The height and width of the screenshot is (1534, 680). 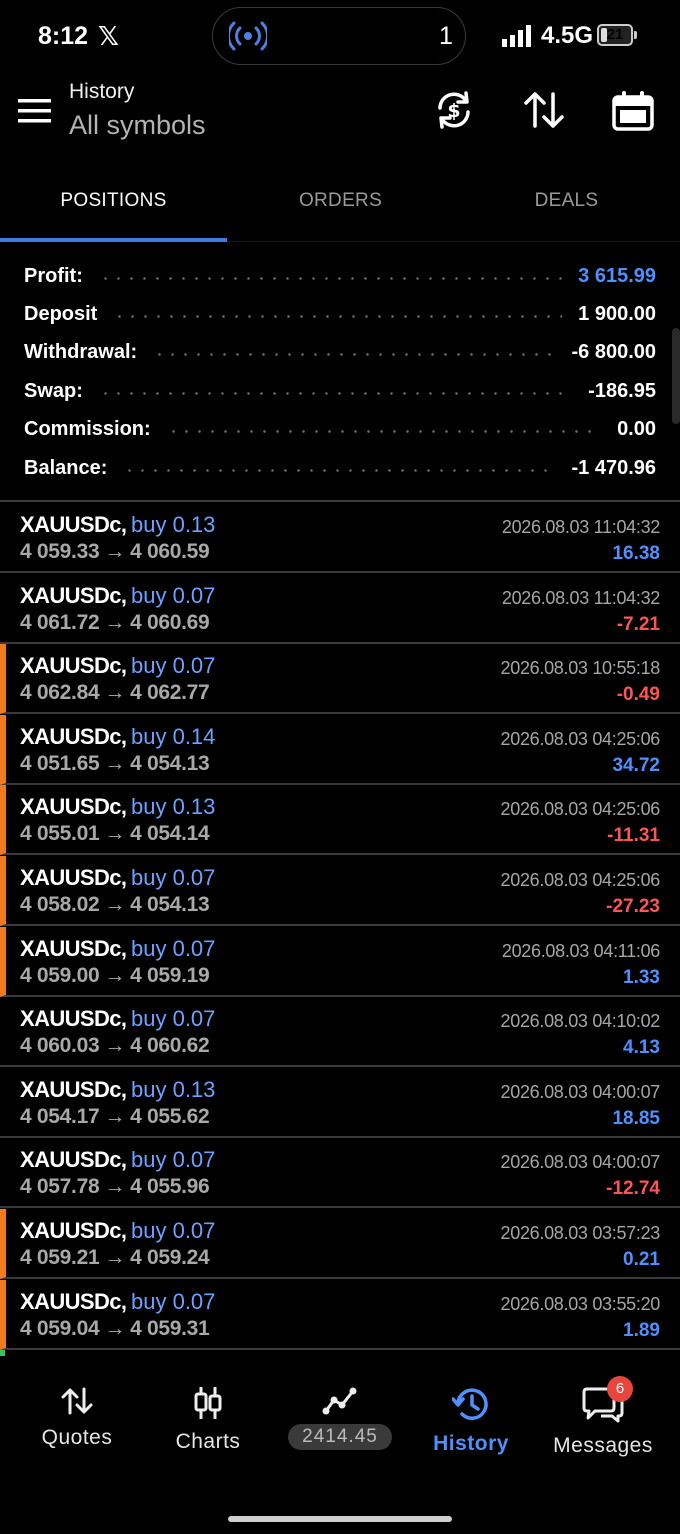 What do you see at coordinates (446, 36) in the screenshot?
I see `notification-count: 1` at bounding box center [446, 36].